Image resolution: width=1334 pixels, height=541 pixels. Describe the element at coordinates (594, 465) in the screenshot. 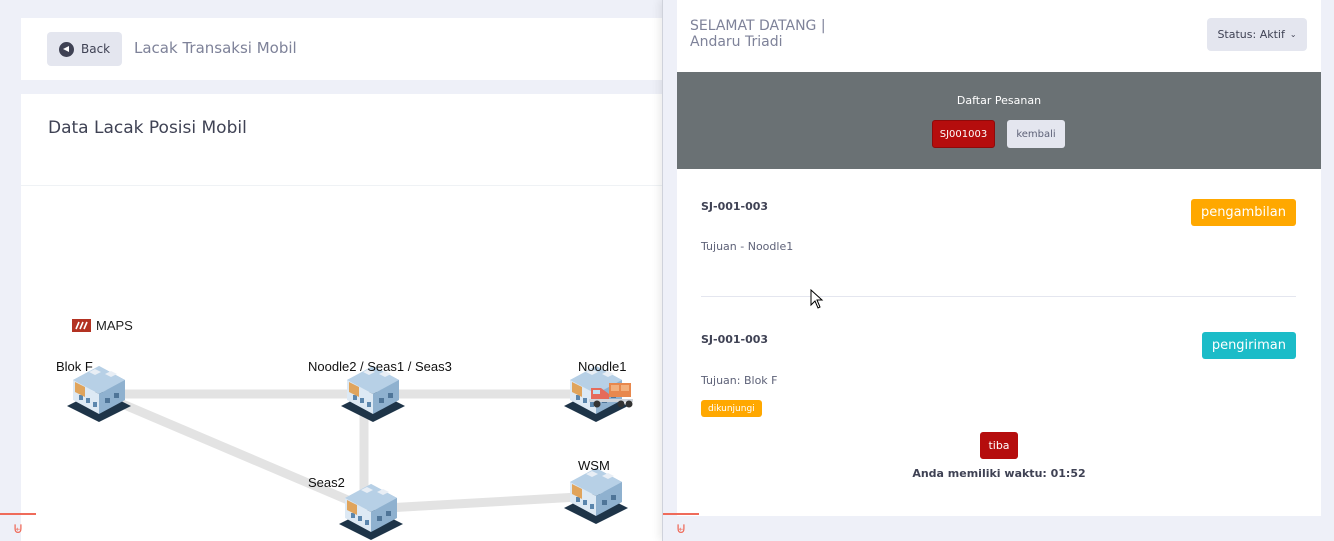

I see `node-label-wsm: WSM` at that location.